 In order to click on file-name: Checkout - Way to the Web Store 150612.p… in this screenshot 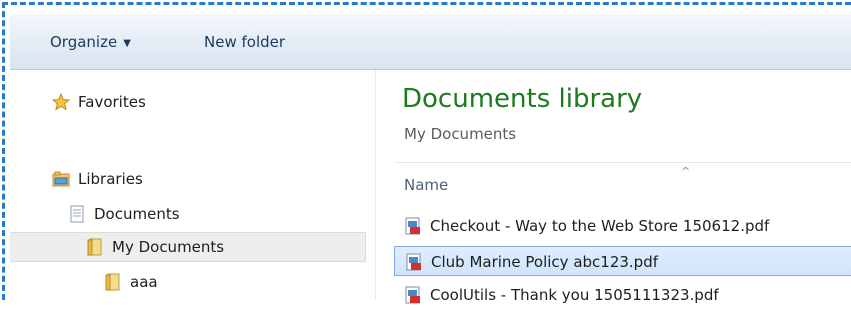, I will do `click(600, 226)`.